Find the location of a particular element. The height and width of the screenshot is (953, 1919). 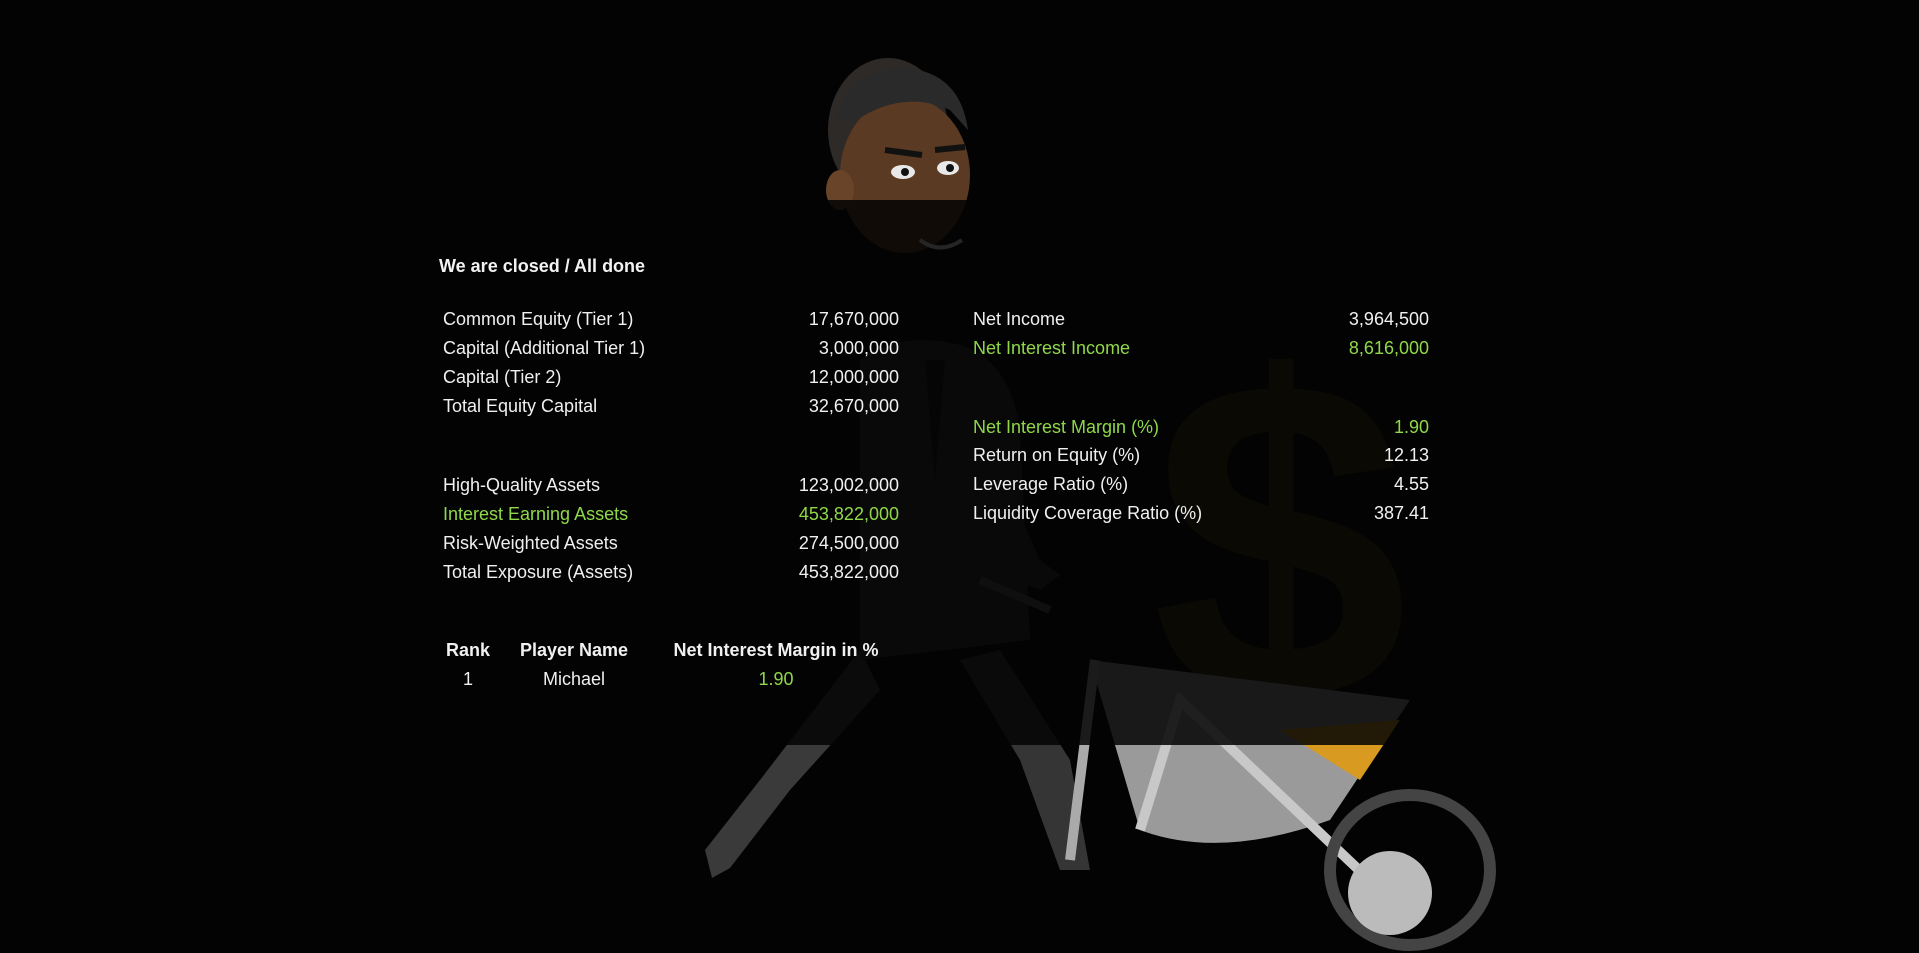

column-header-rank: Rank is located at coordinates (467, 650).